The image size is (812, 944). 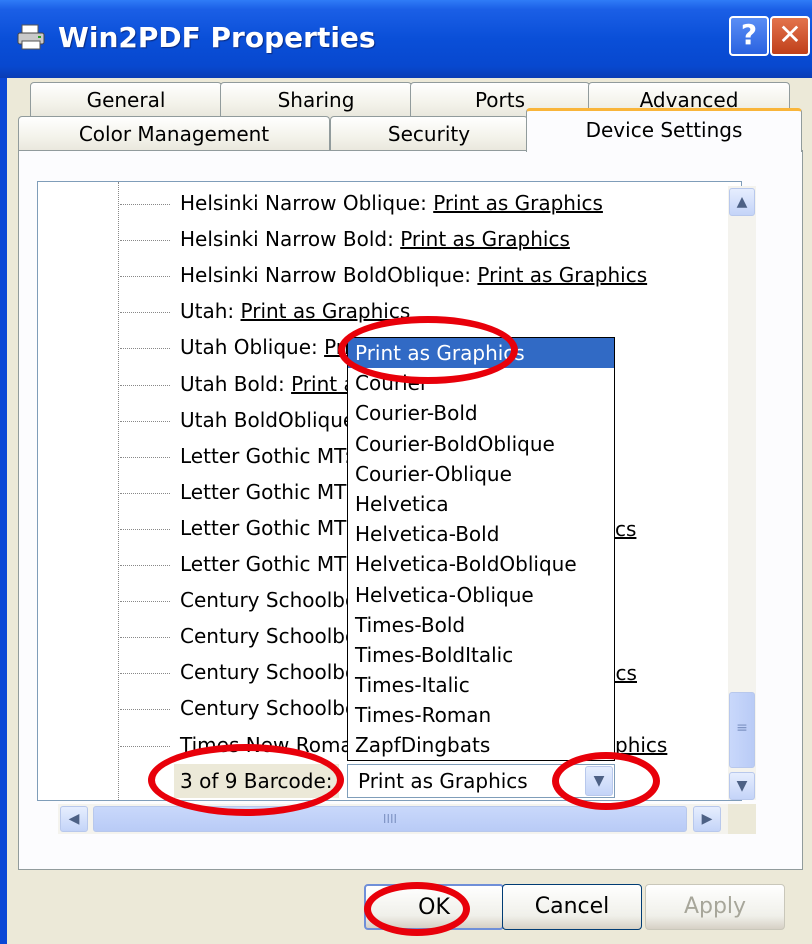 I want to click on tab-label: General, so click(x=126, y=100).